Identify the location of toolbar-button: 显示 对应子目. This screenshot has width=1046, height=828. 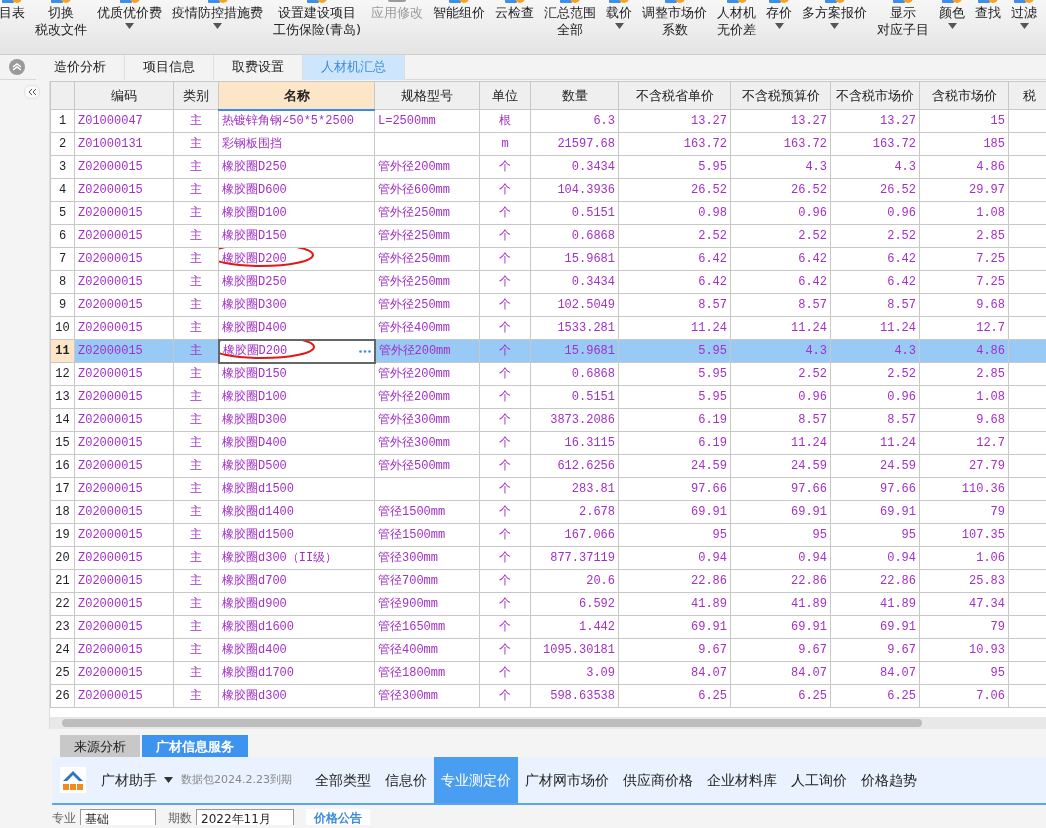
(903, 27).